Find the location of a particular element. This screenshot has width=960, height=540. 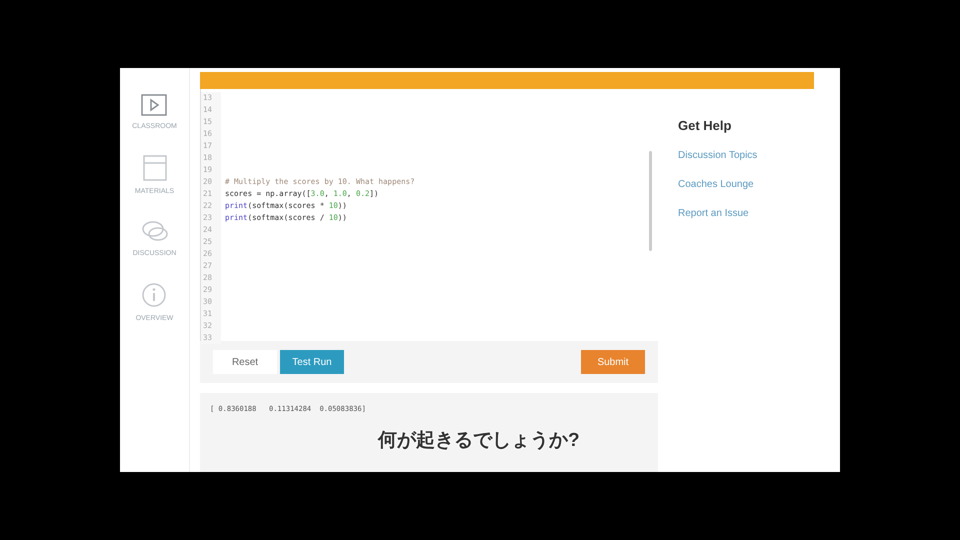

run-button: Test Run is located at coordinates (312, 362).